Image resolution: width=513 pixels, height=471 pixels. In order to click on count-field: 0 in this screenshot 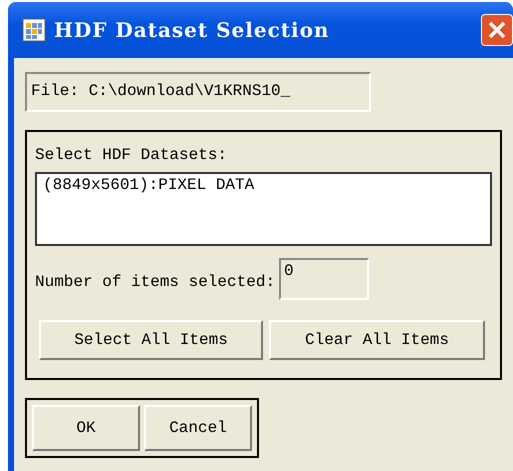, I will do `click(324, 279)`.